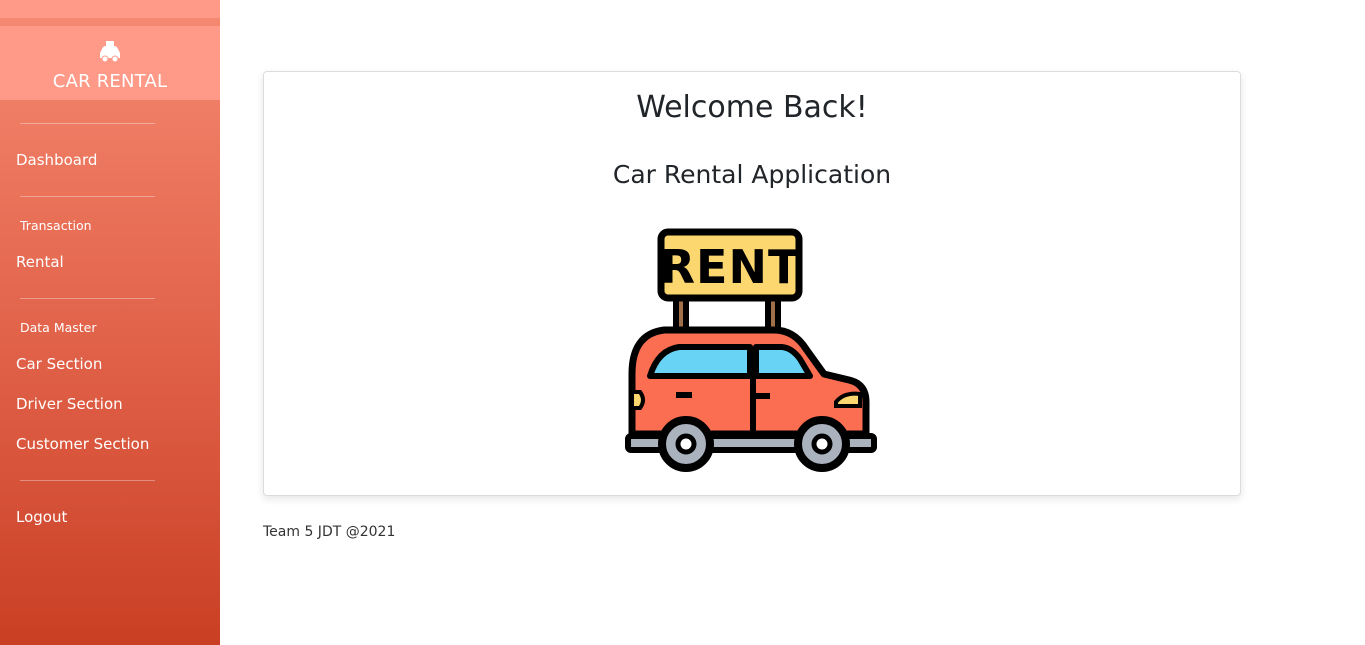 The height and width of the screenshot is (645, 1365). Describe the element at coordinates (329, 532) in the screenshot. I see `footer-text: Team 5 JDT @2021` at that location.